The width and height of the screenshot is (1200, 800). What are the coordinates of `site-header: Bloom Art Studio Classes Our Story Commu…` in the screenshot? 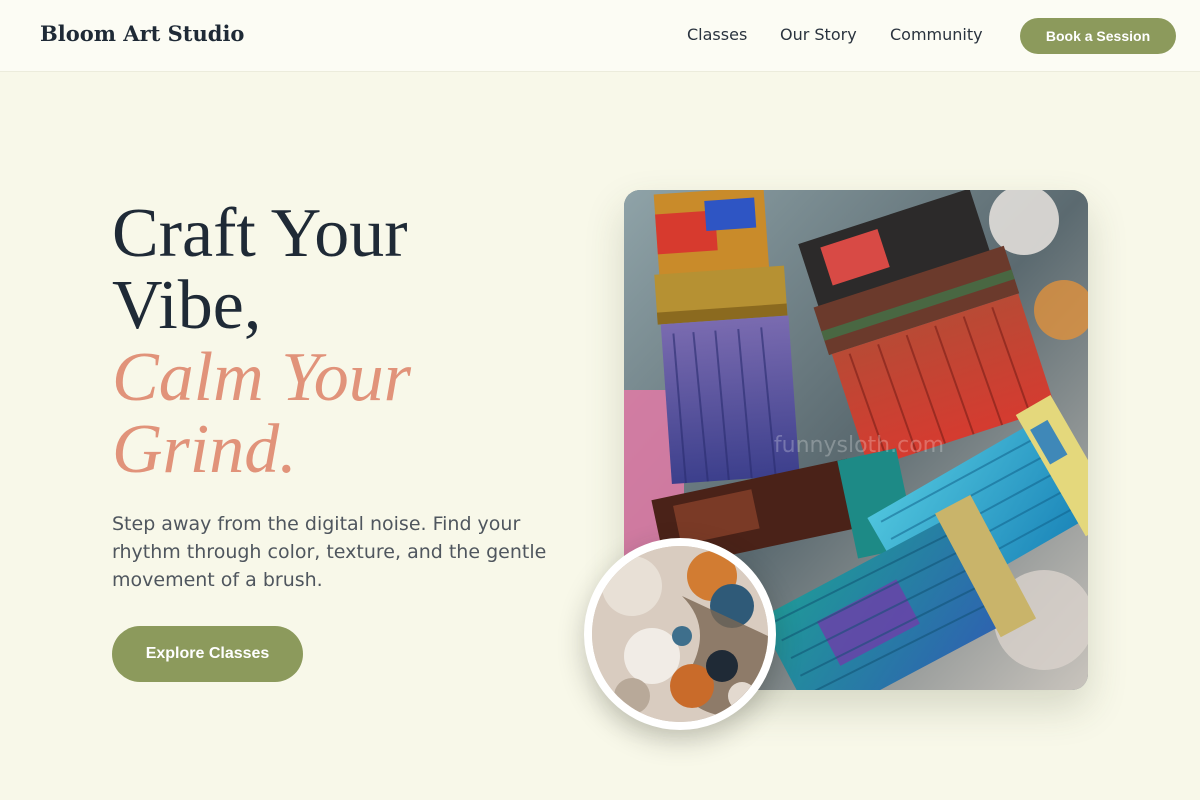 It's located at (600, 36).